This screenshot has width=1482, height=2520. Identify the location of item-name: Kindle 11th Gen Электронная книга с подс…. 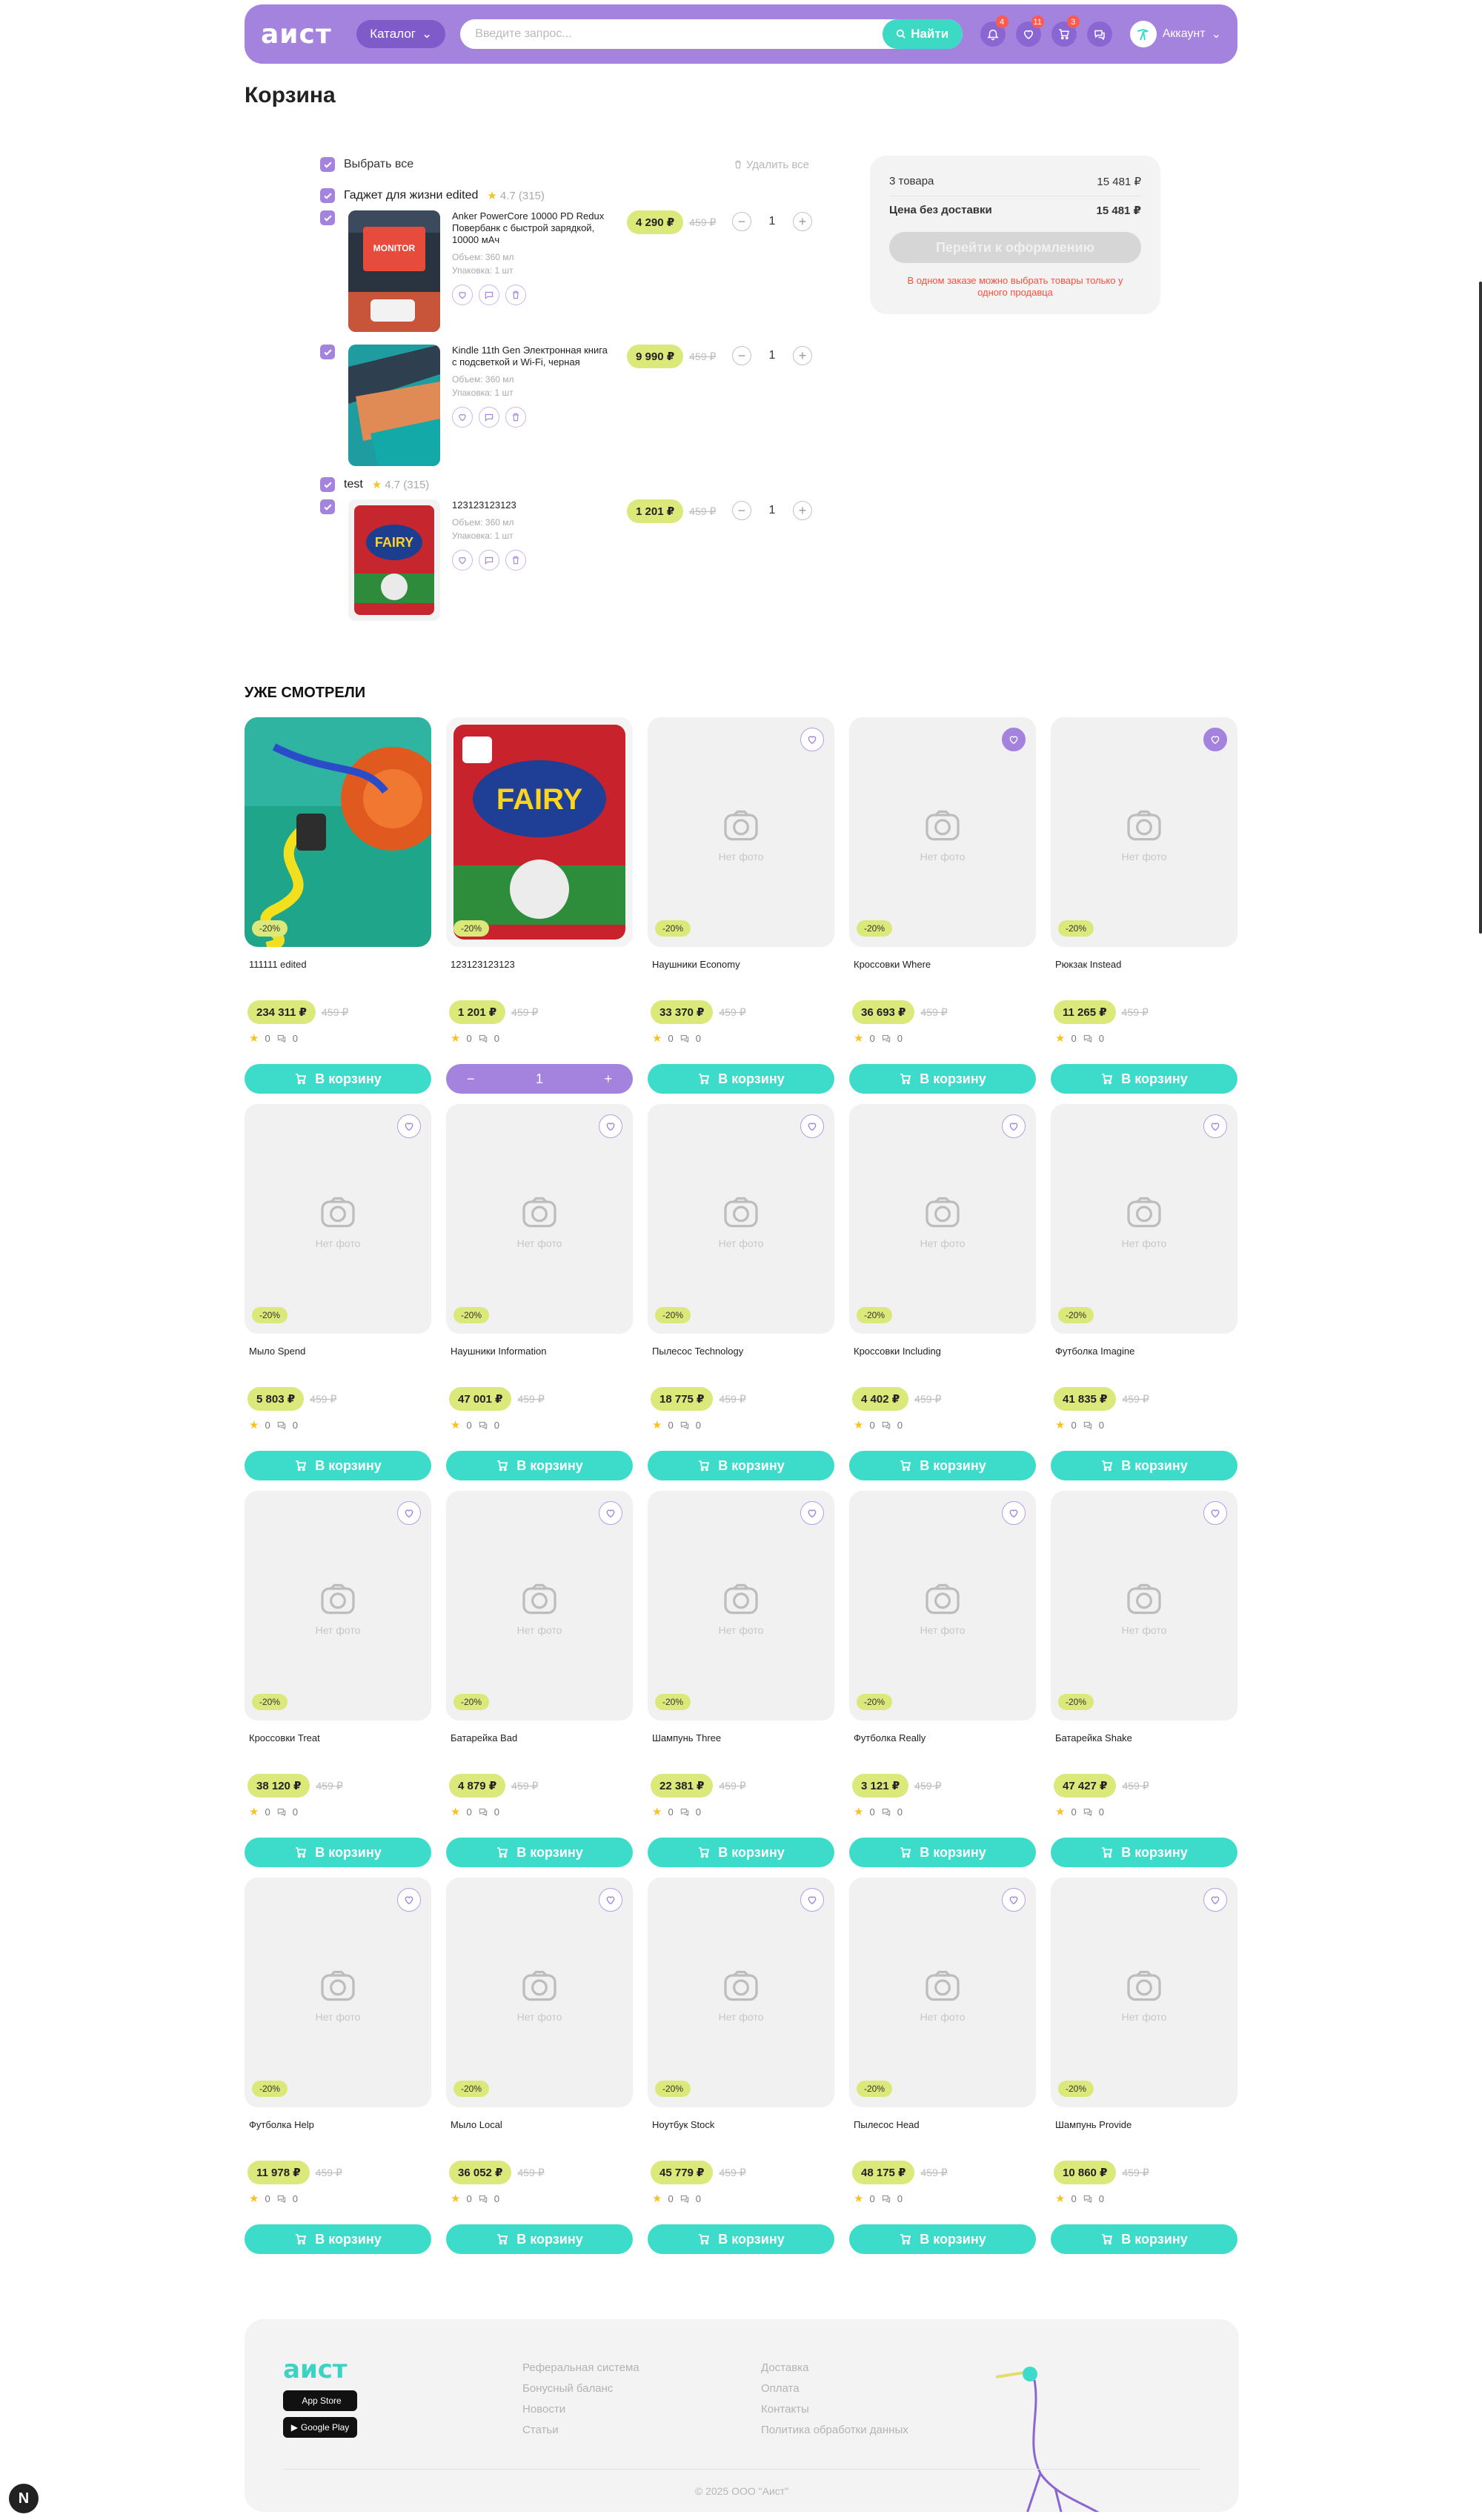
(533, 357).